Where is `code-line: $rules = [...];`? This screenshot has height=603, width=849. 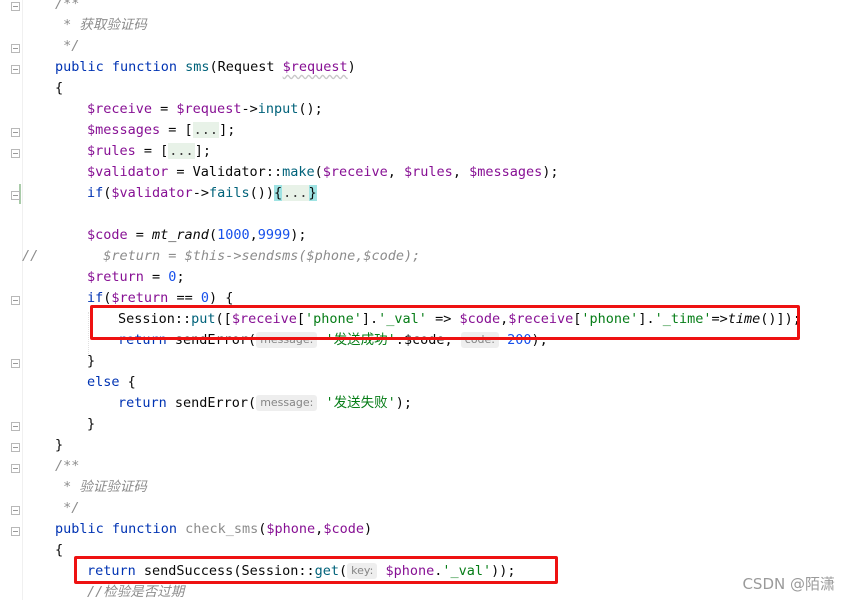 code-line: $rules = [...]; is located at coordinates (149, 151).